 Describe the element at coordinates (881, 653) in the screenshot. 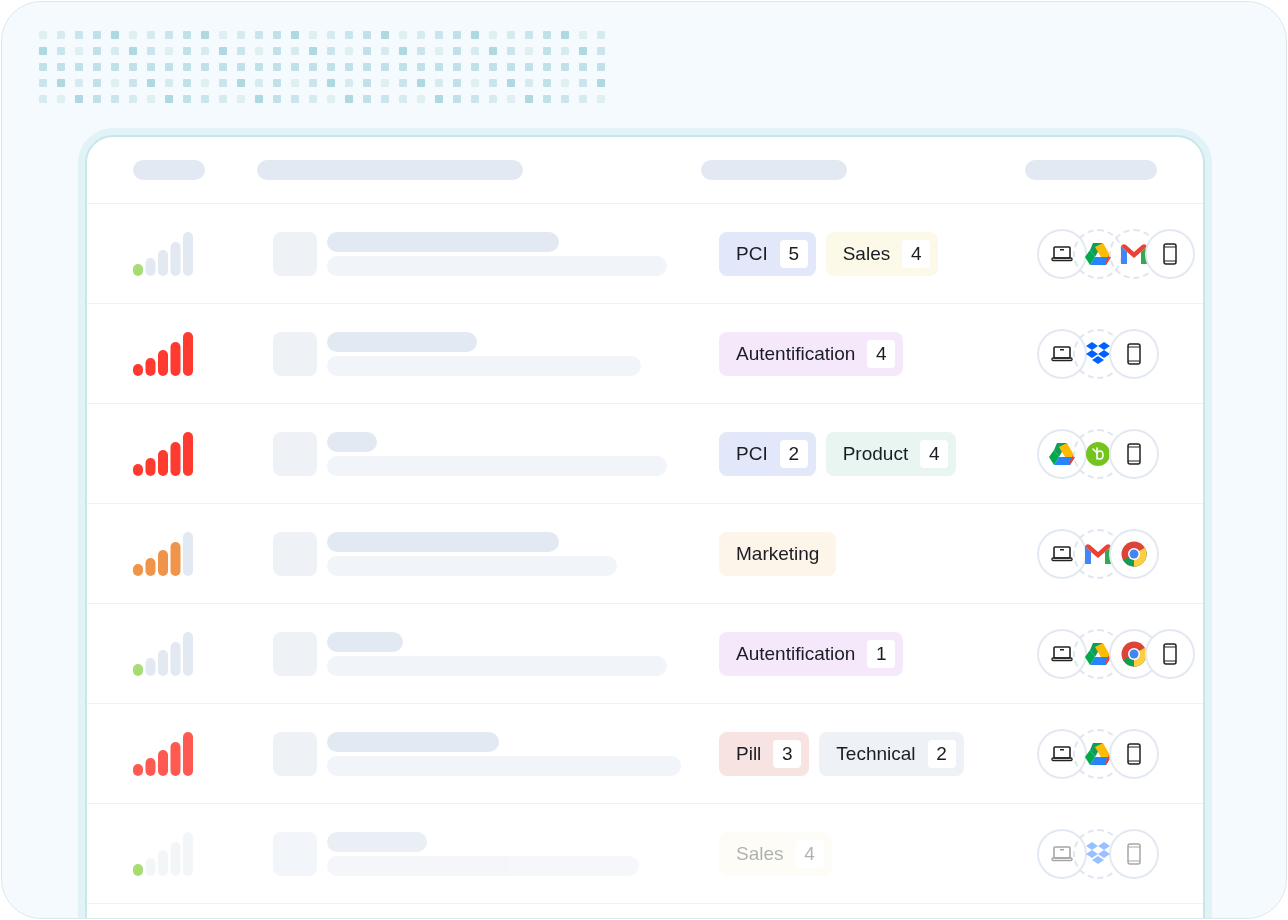

I see `tag-count: 1` at that location.